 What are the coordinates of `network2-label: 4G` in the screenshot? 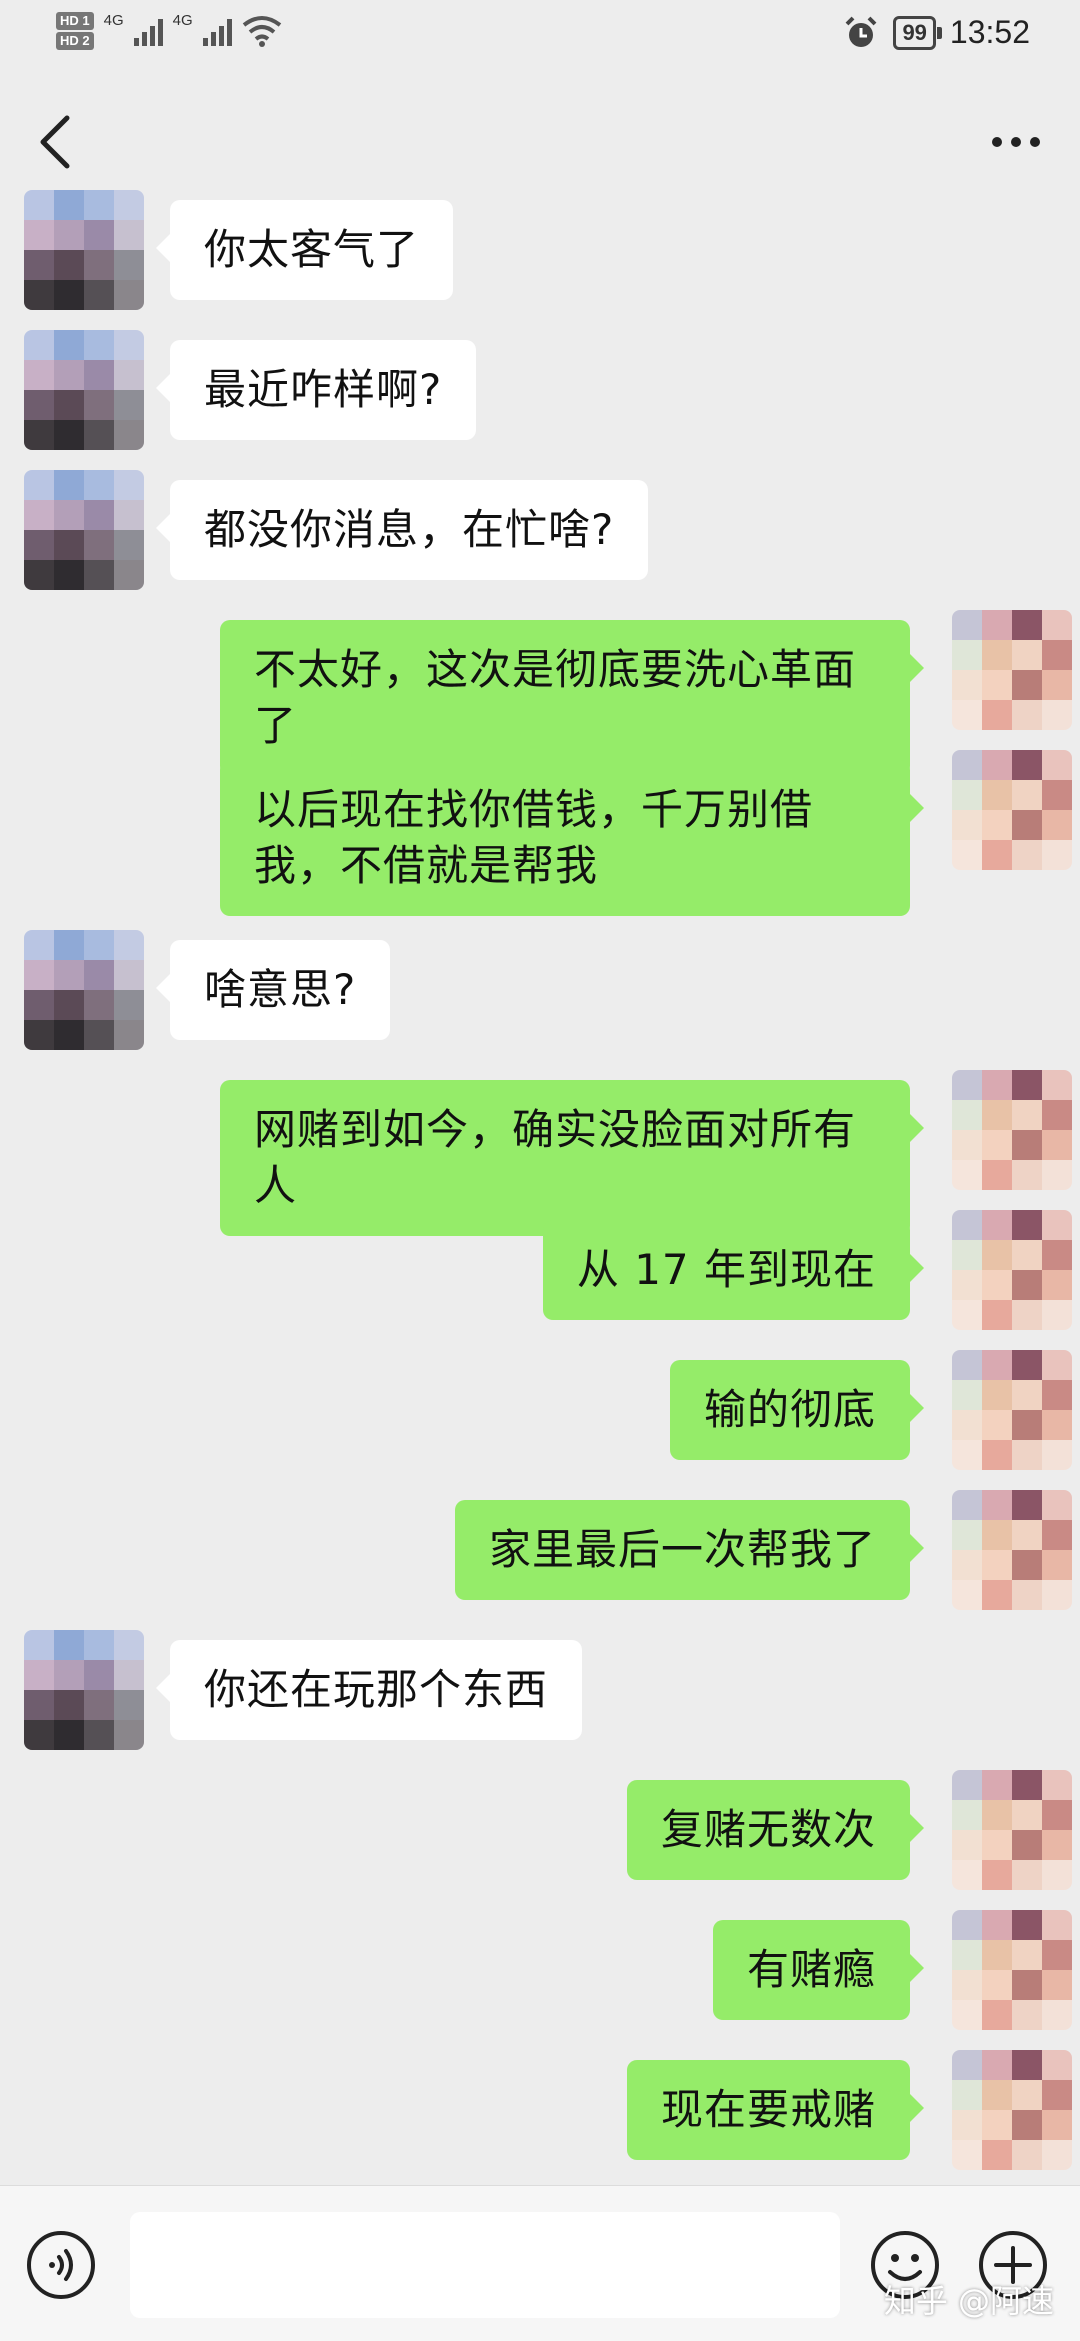 It's located at (182, 20).